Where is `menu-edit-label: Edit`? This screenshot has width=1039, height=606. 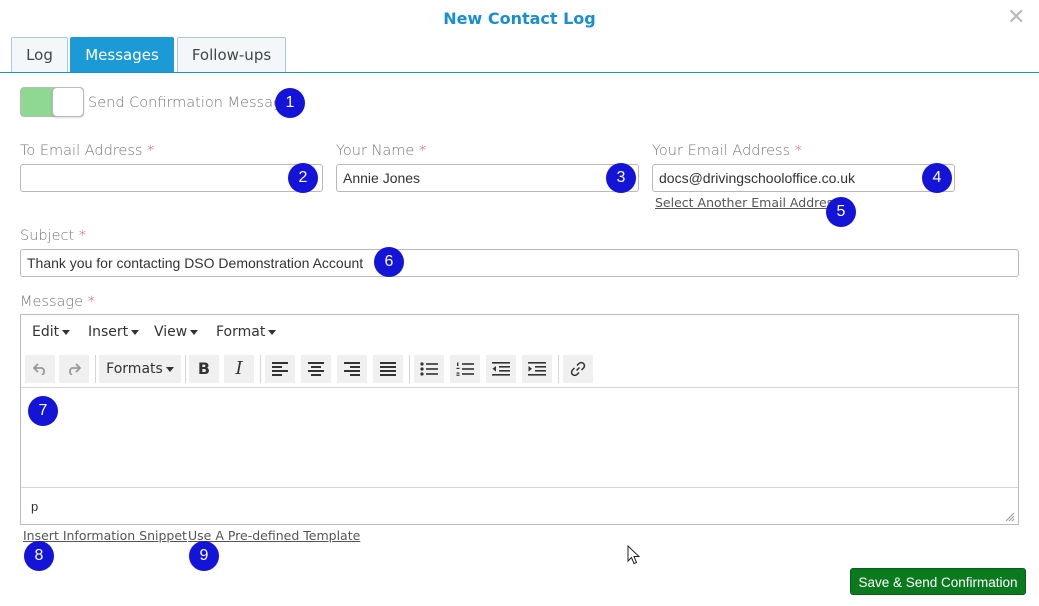
menu-edit-label: Edit is located at coordinates (46, 332).